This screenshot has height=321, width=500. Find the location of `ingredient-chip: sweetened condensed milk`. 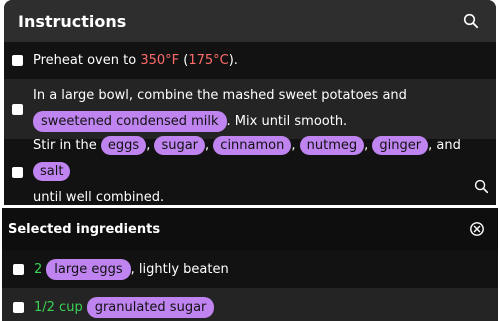

ingredient-chip: sweetened condensed milk is located at coordinates (130, 121).